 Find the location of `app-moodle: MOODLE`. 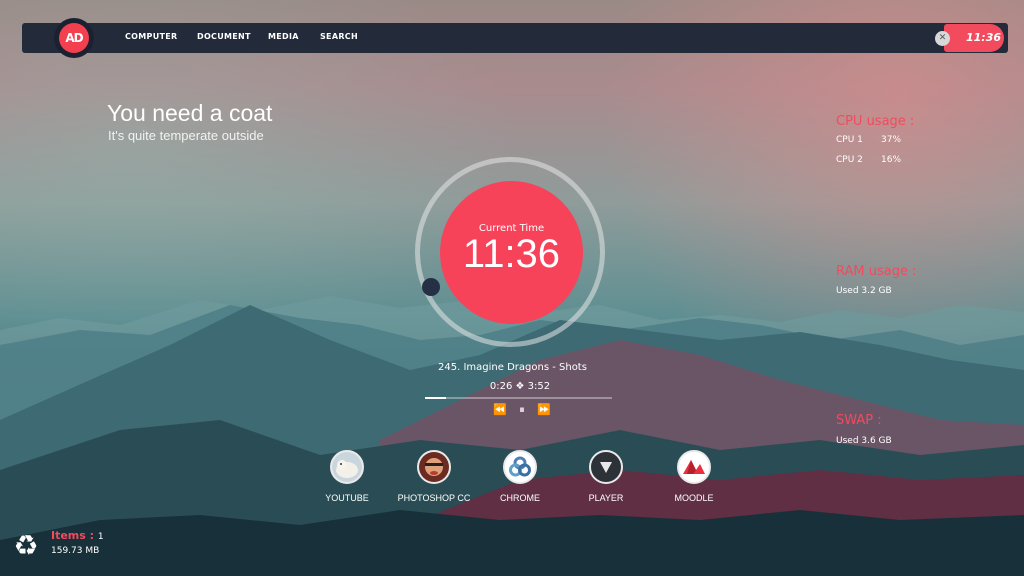

app-moodle: MOODLE is located at coordinates (694, 476).